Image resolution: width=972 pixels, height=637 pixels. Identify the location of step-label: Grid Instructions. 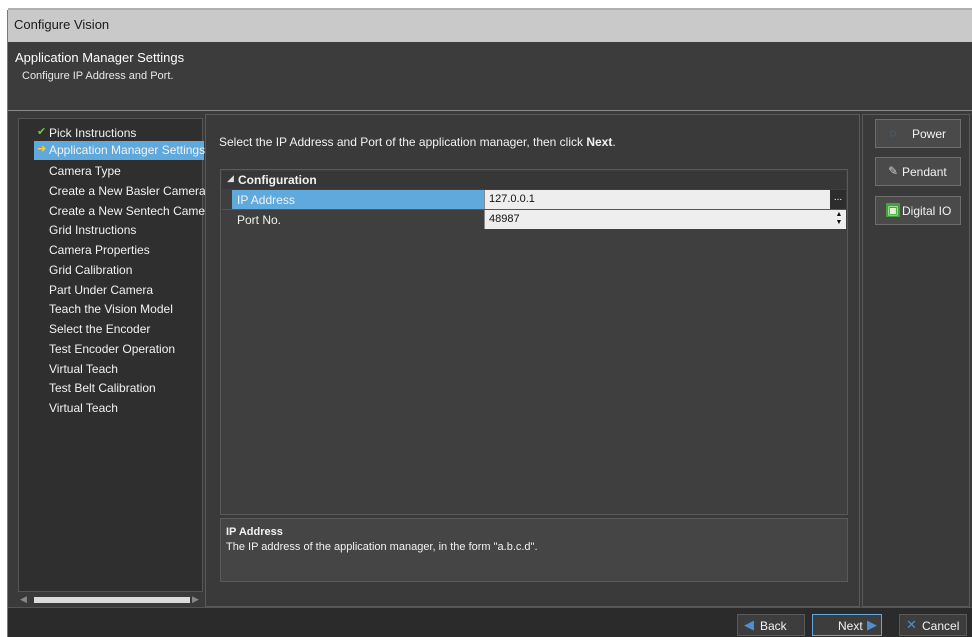
(93, 230).